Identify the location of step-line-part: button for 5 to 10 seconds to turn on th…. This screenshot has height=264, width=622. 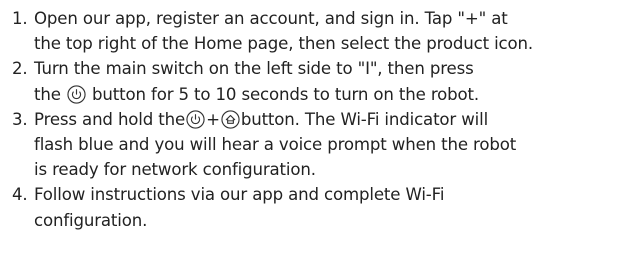
(286, 94).